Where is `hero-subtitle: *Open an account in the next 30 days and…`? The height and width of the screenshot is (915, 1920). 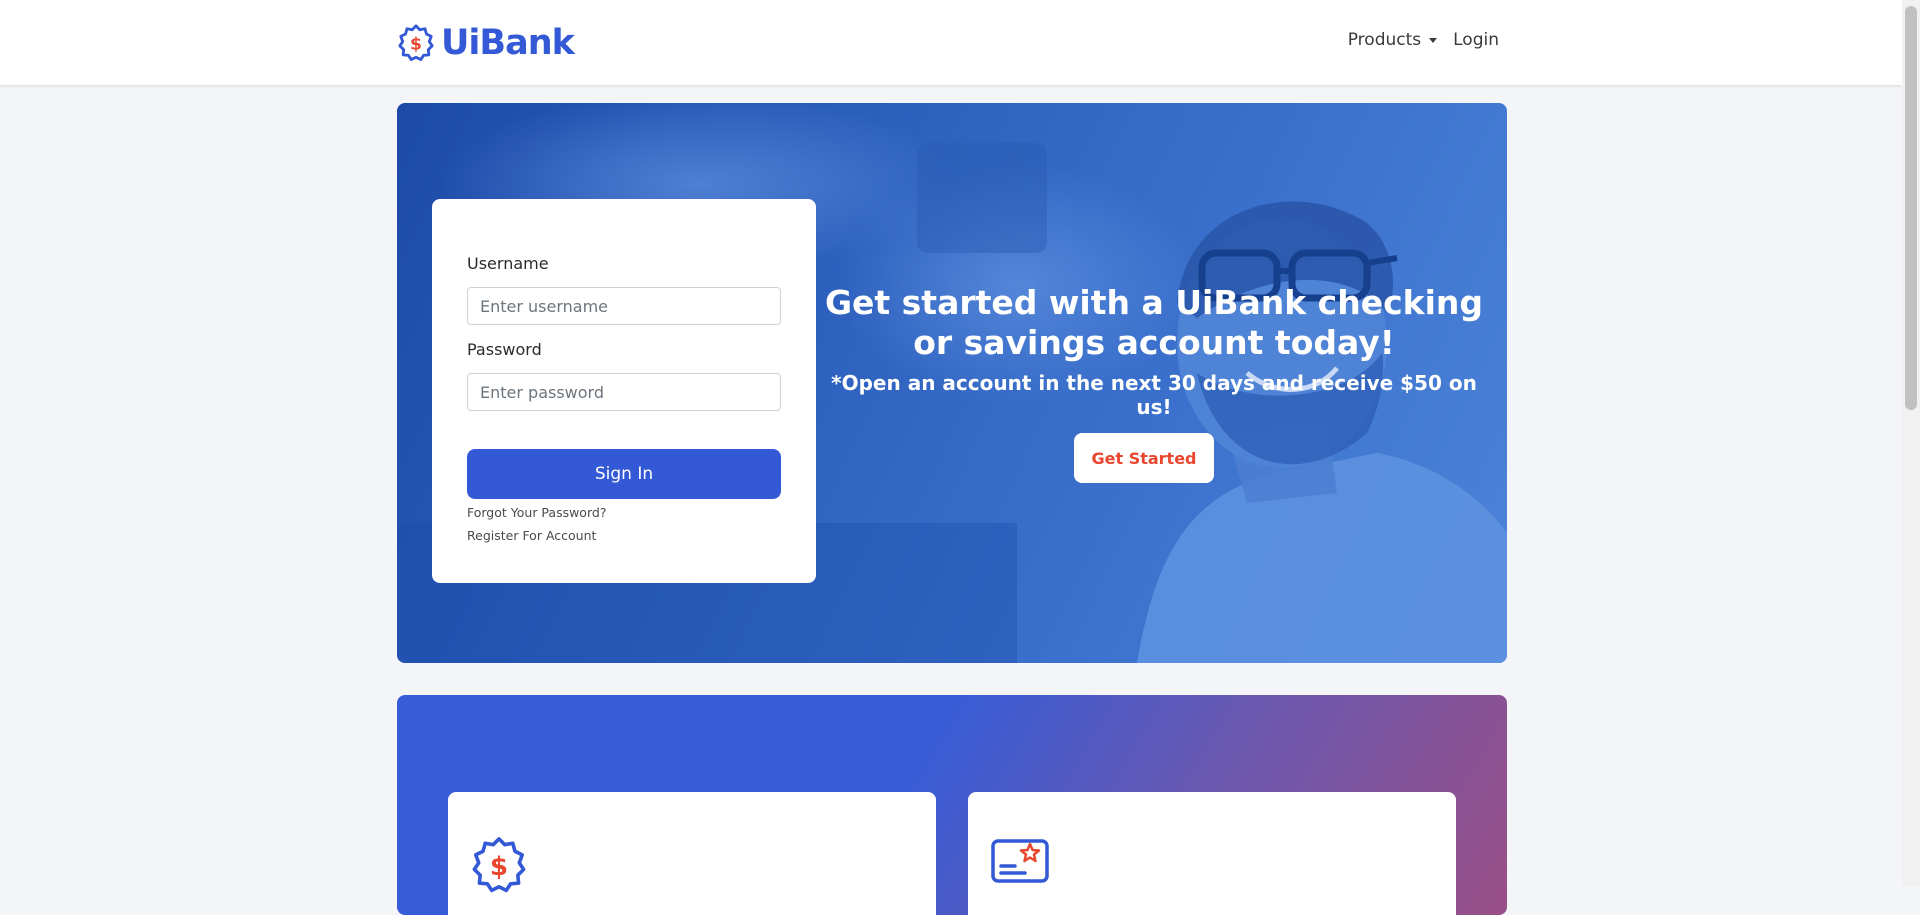 hero-subtitle: *Open an account in the next 30 days and… is located at coordinates (1154, 395).